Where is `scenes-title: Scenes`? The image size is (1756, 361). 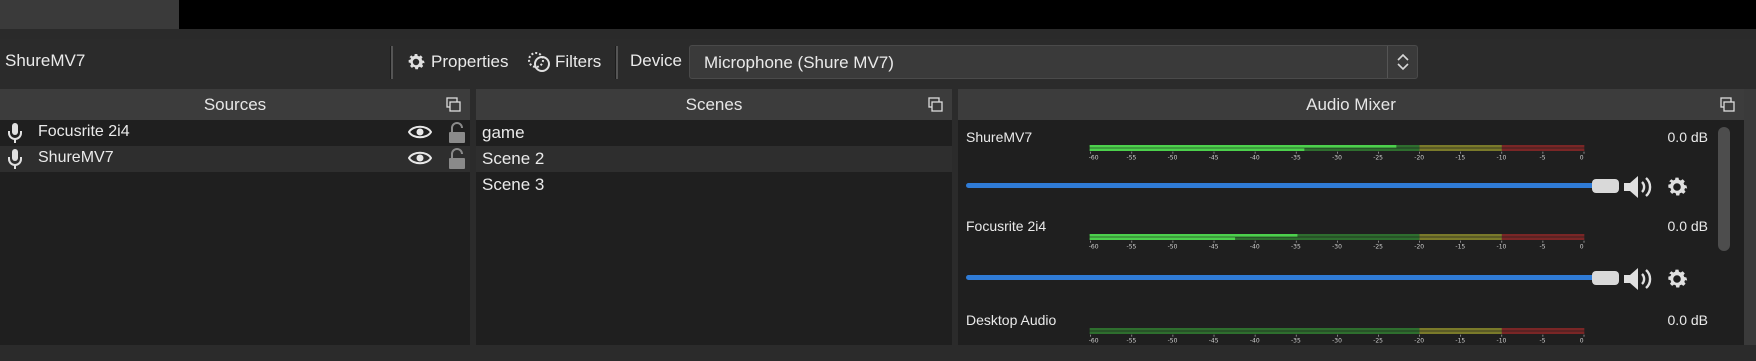
scenes-title: Scenes is located at coordinates (714, 104).